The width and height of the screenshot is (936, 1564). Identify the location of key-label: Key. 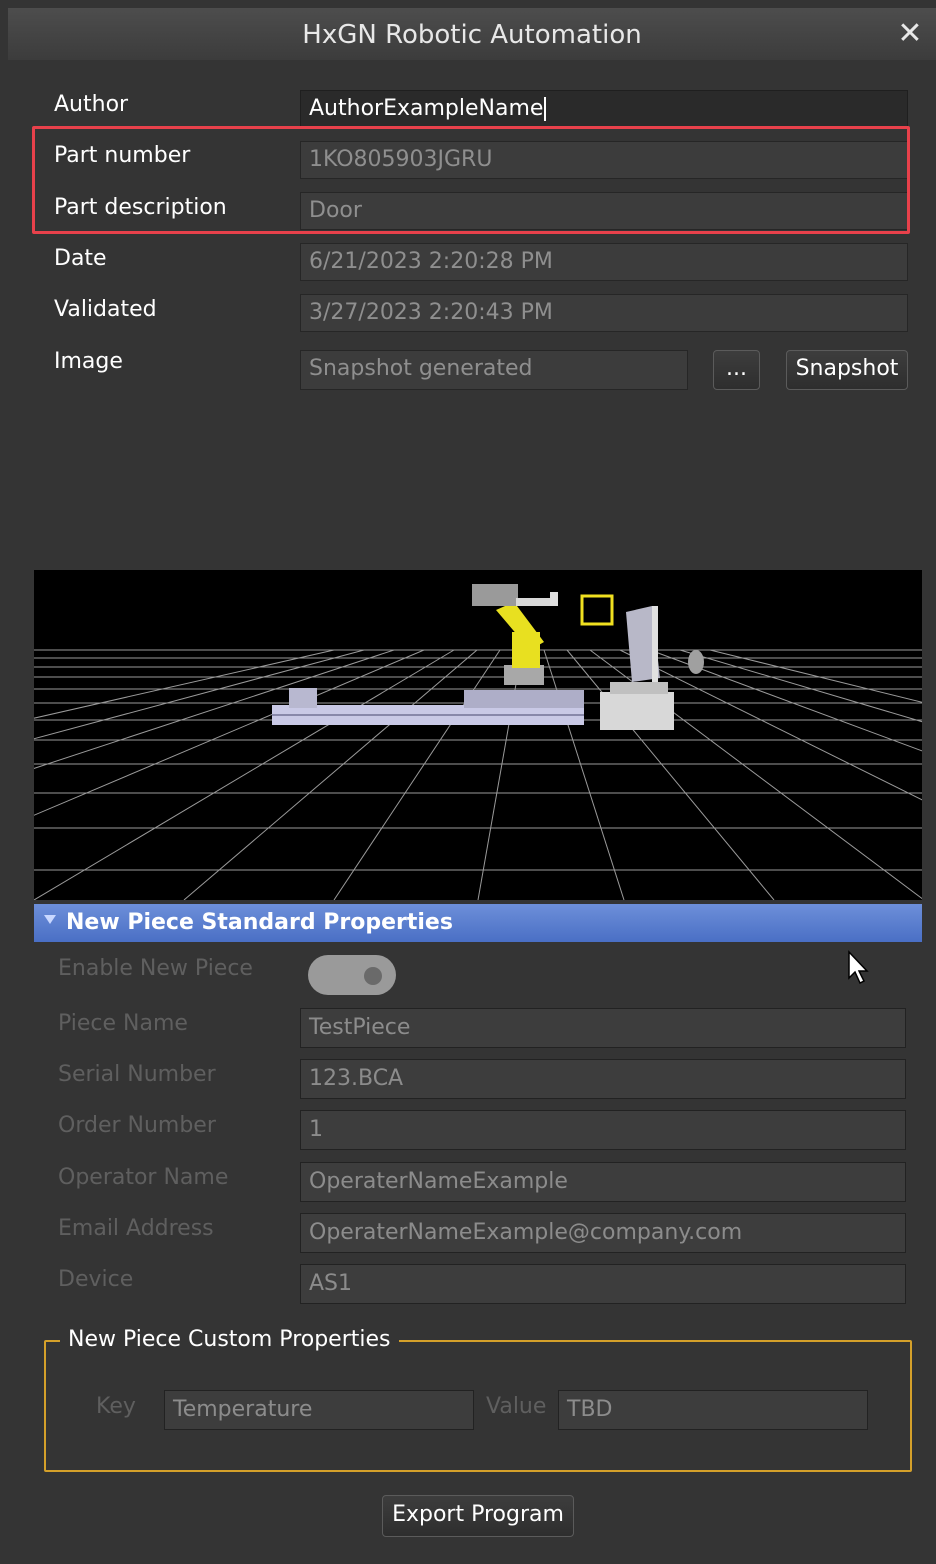
(116, 1406).